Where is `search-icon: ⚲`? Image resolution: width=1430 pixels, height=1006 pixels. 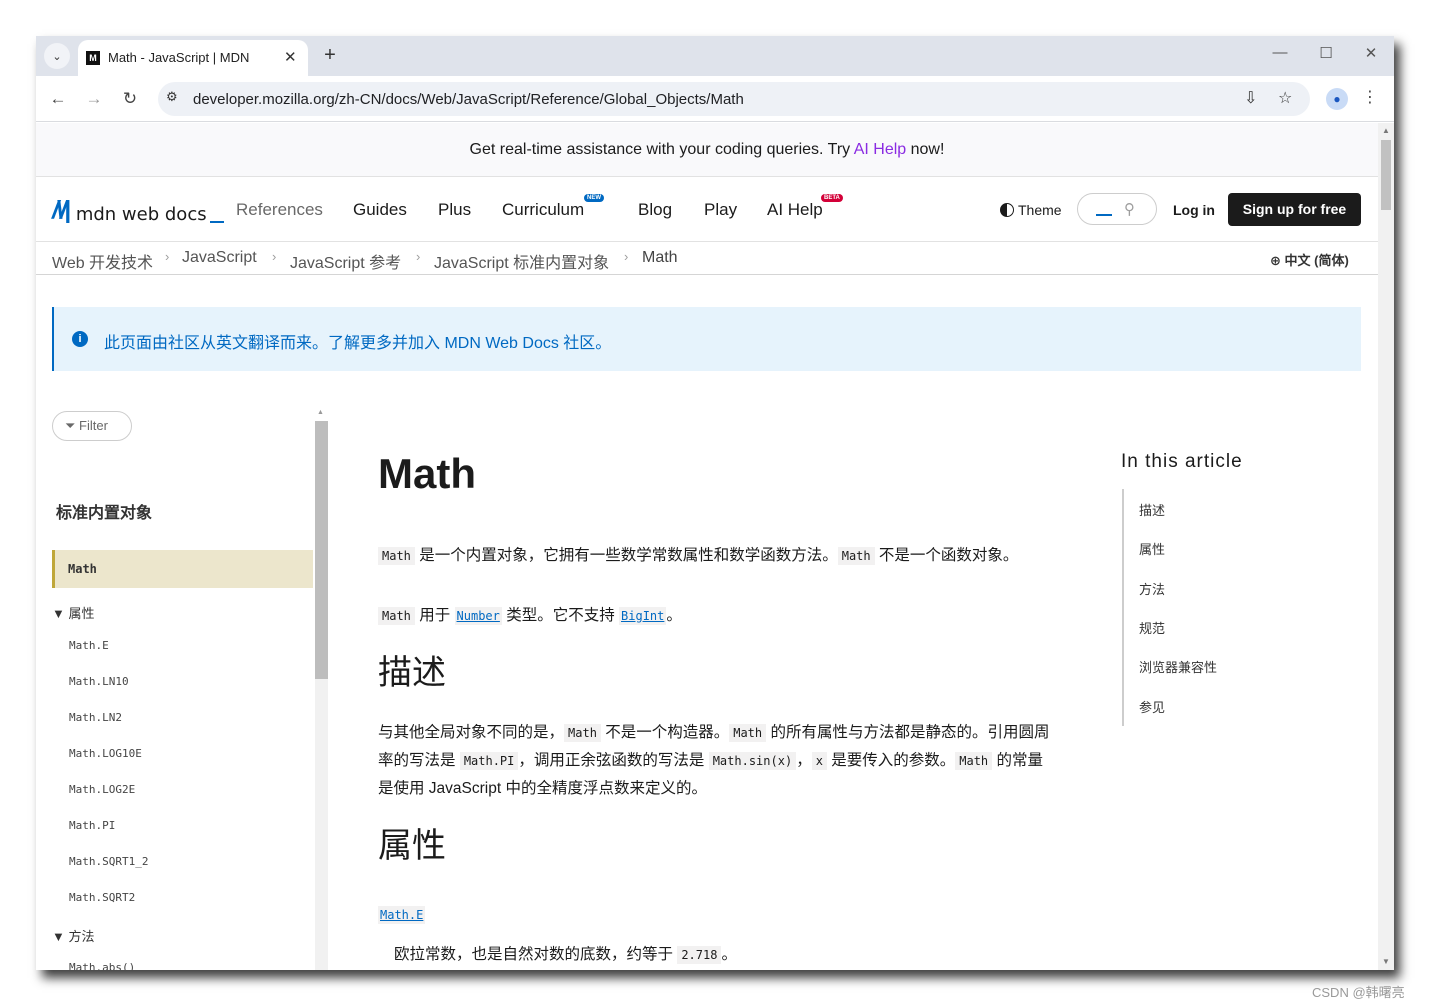 search-icon: ⚲ is located at coordinates (1129, 209).